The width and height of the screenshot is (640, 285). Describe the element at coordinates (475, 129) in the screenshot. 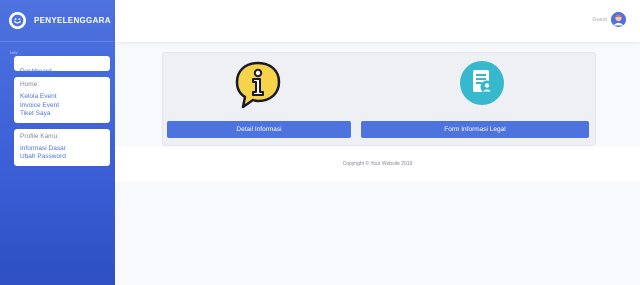

I see `form-informasi-legal-button: Form Informasi Legal` at that location.